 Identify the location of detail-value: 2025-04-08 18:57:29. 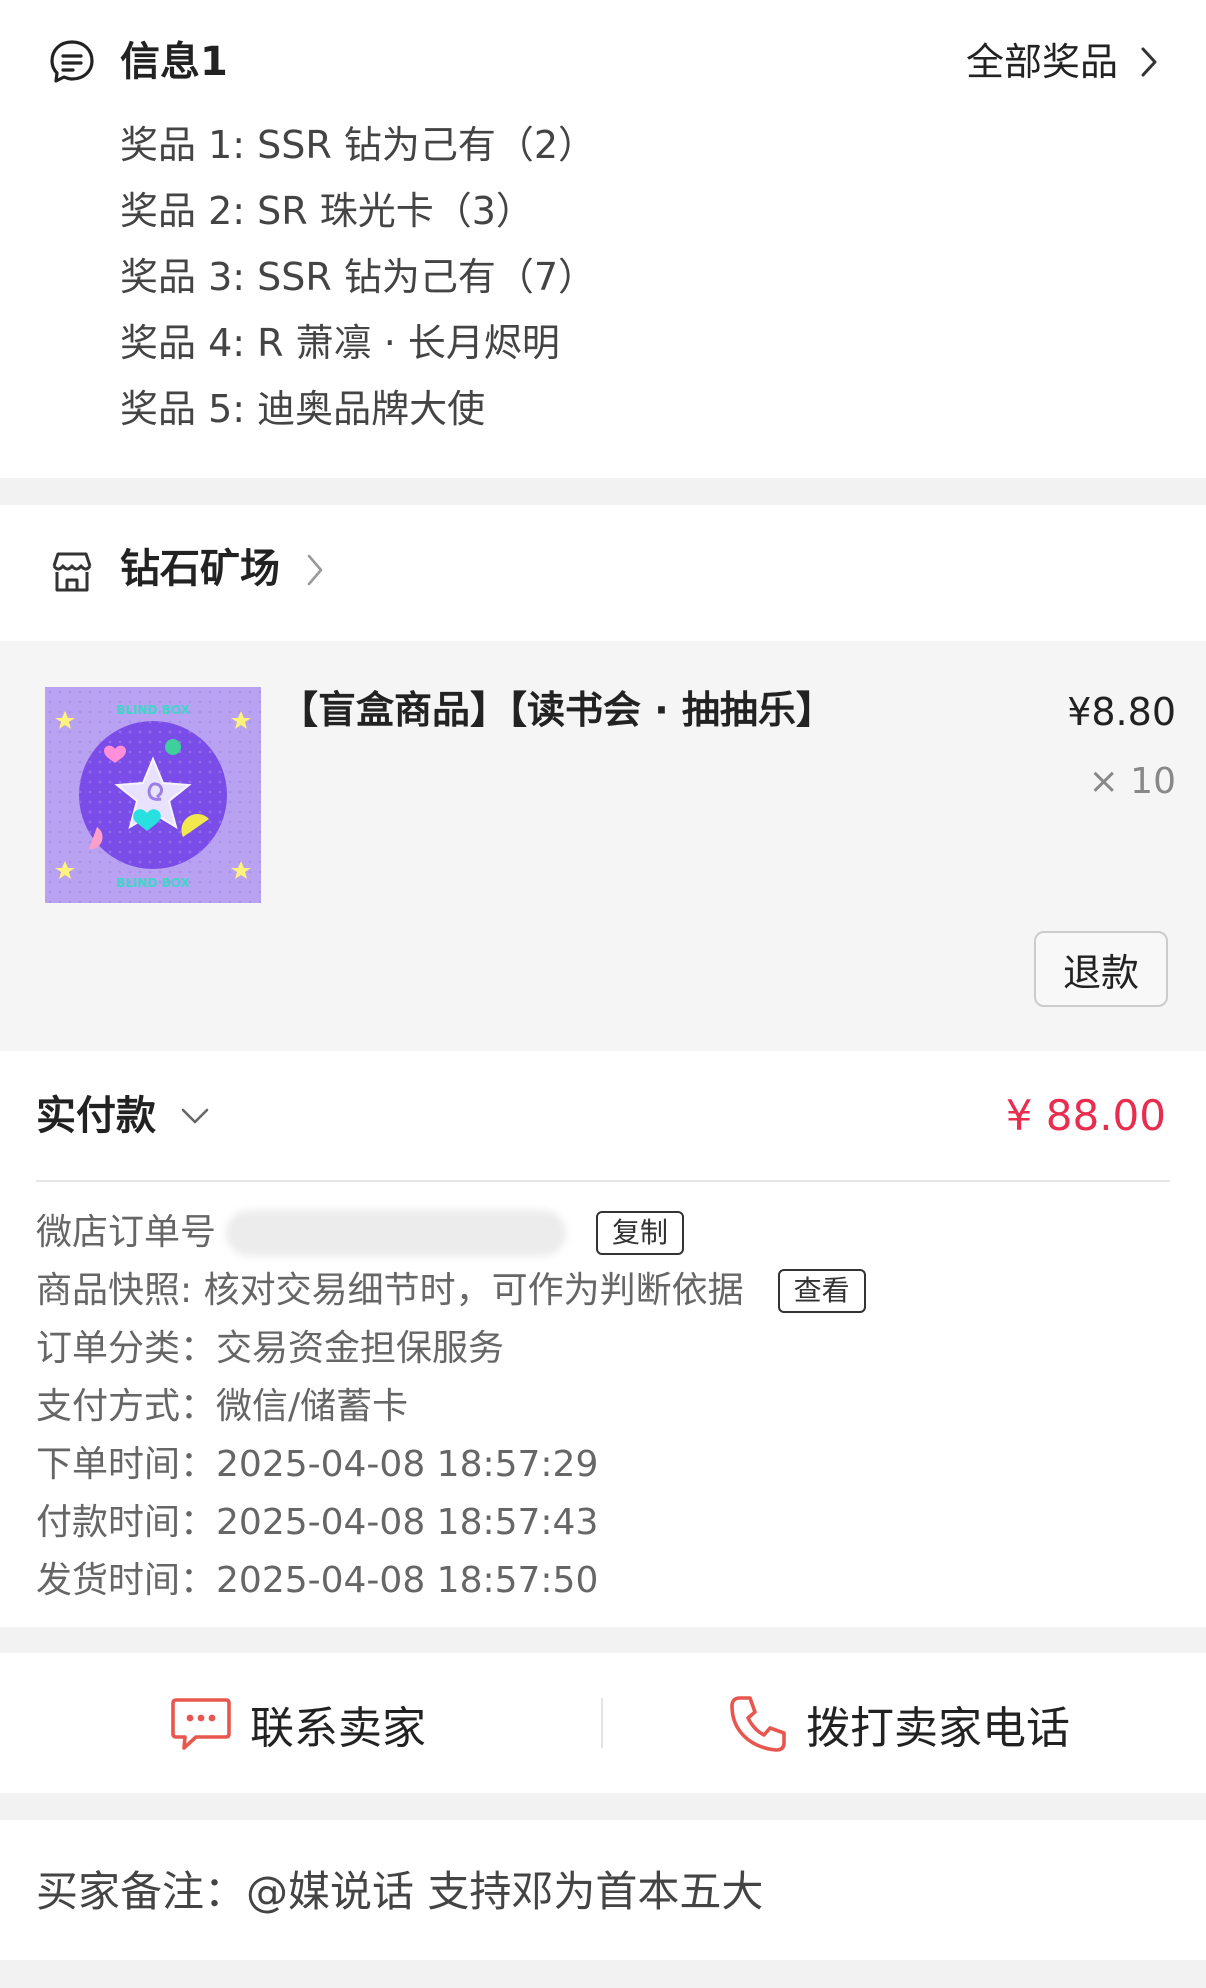
(407, 1464).